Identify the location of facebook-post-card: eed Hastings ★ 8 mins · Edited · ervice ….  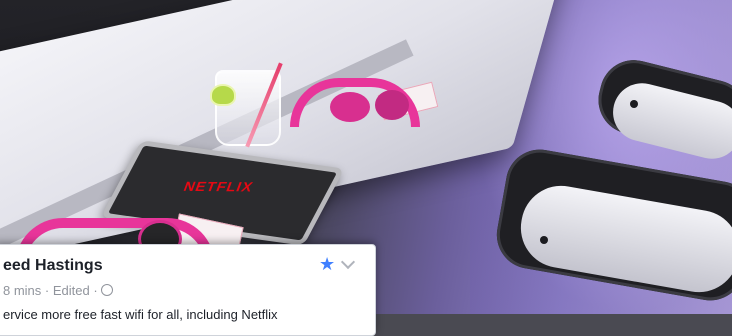
(188, 290).